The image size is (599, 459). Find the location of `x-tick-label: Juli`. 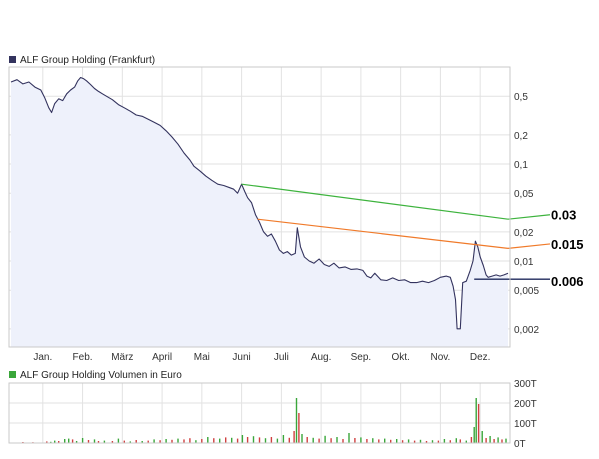

x-tick-label: Juli is located at coordinates (281, 357).